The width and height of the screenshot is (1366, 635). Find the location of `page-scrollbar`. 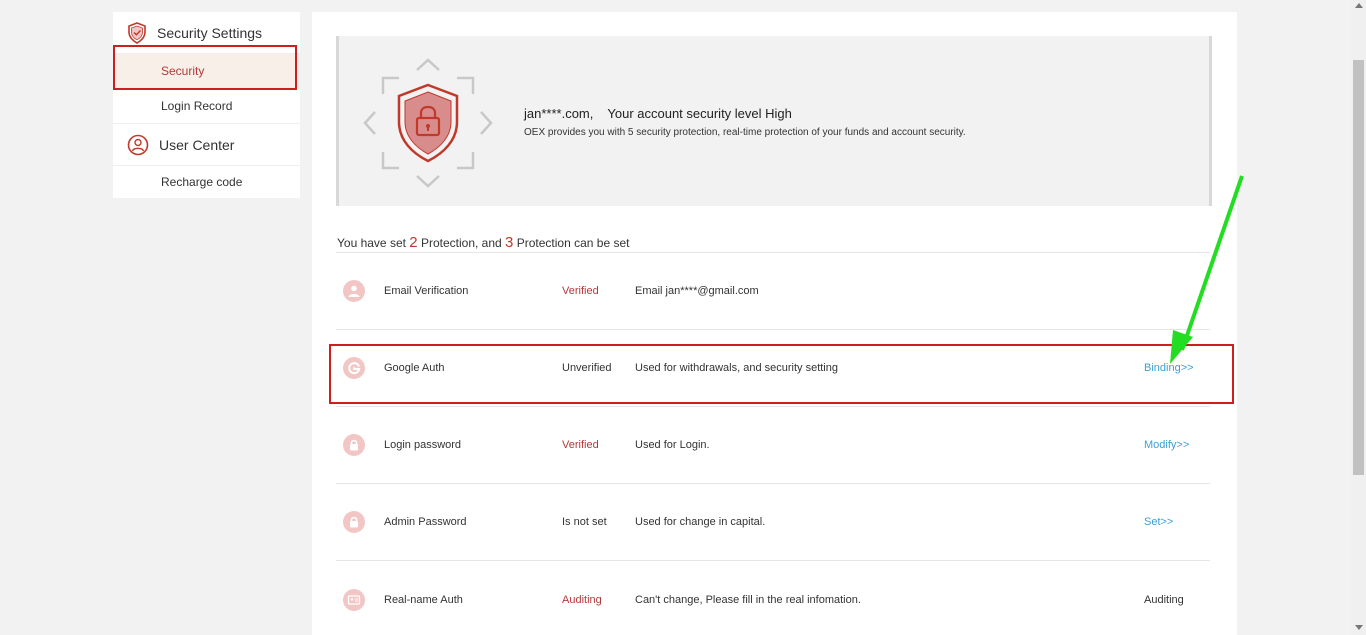

page-scrollbar is located at coordinates (1358, 317).